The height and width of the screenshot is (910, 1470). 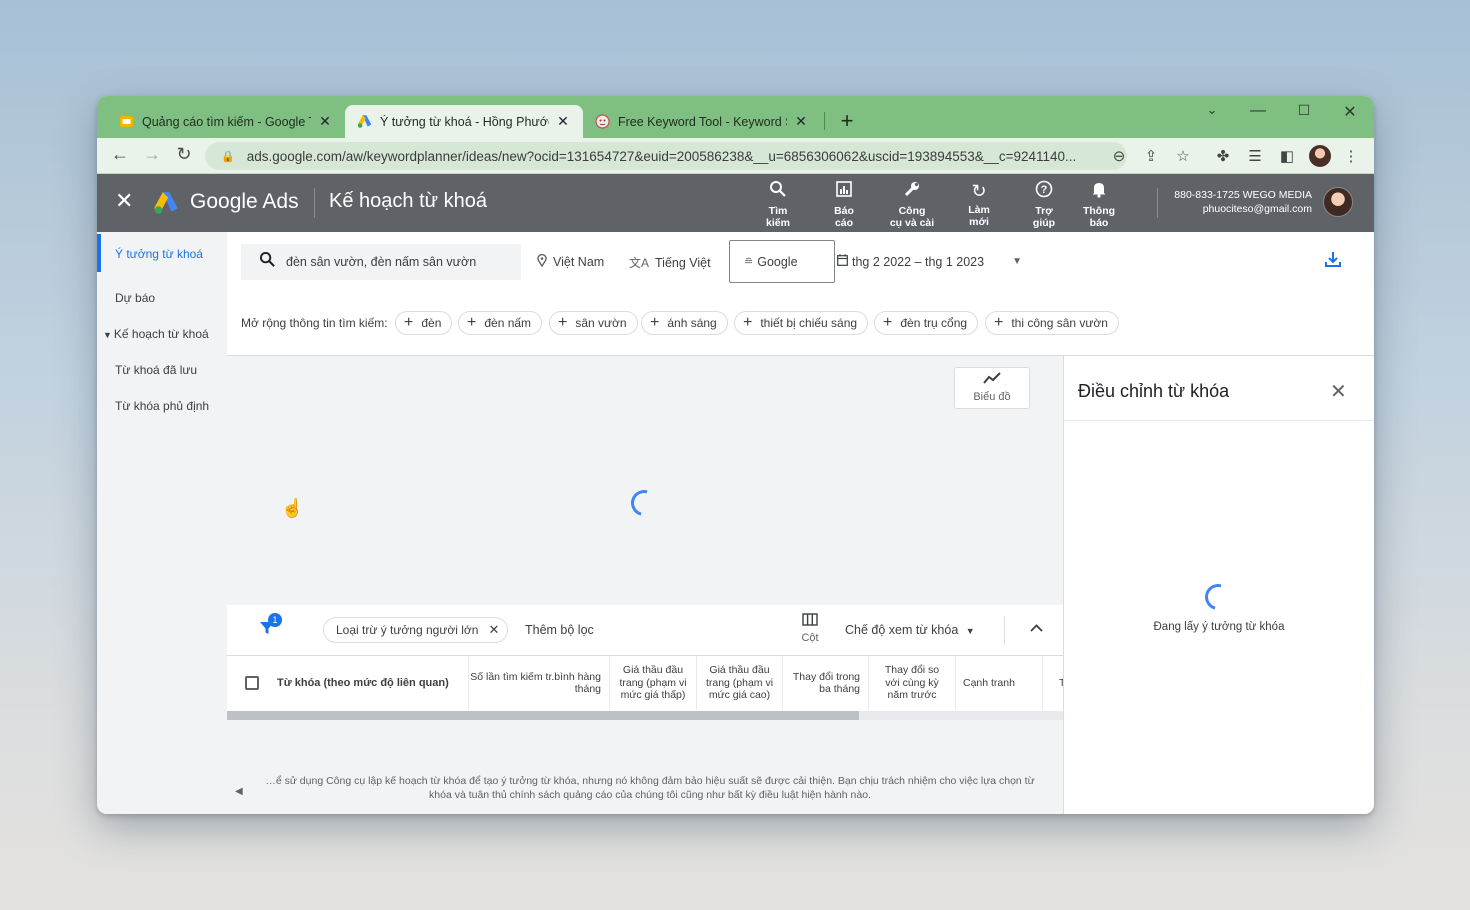 What do you see at coordinates (244, 201) in the screenshot?
I see `ads-brand-name: Google Ads` at bounding box center [244, 201].